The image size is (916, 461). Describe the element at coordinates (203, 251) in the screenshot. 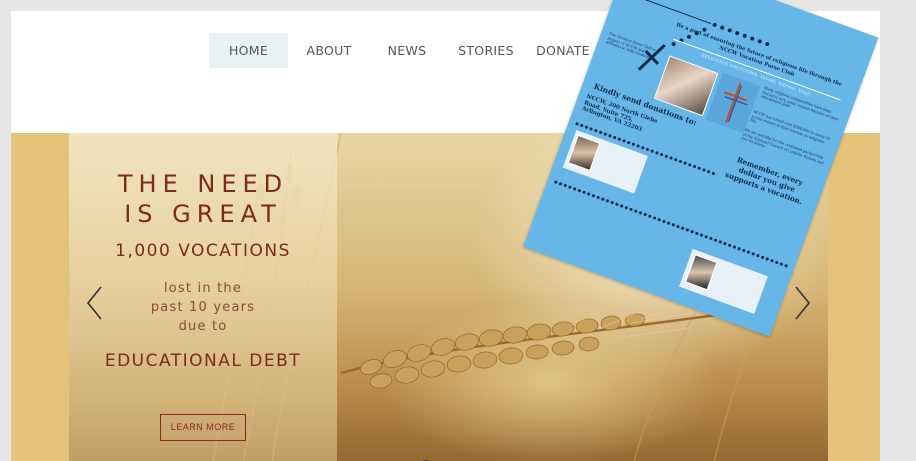

I see `vocations-count: 1,000 VOCATIONS` at that location.